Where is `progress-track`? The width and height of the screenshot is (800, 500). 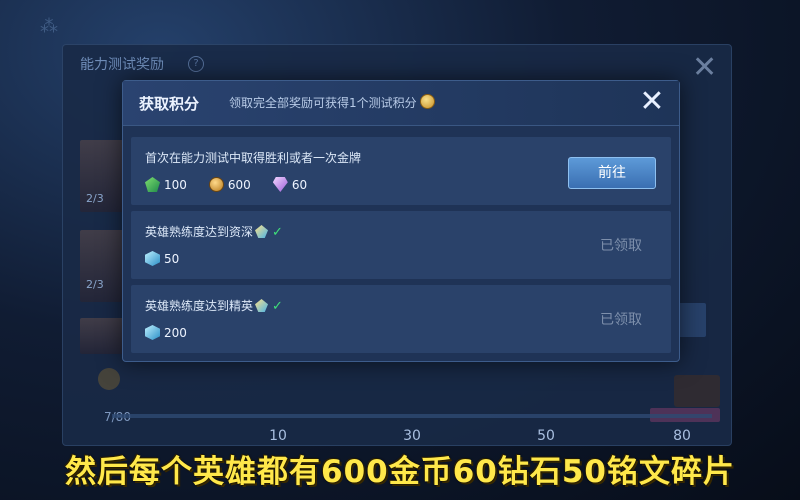 progress-track is located at coordinates (412, 416).